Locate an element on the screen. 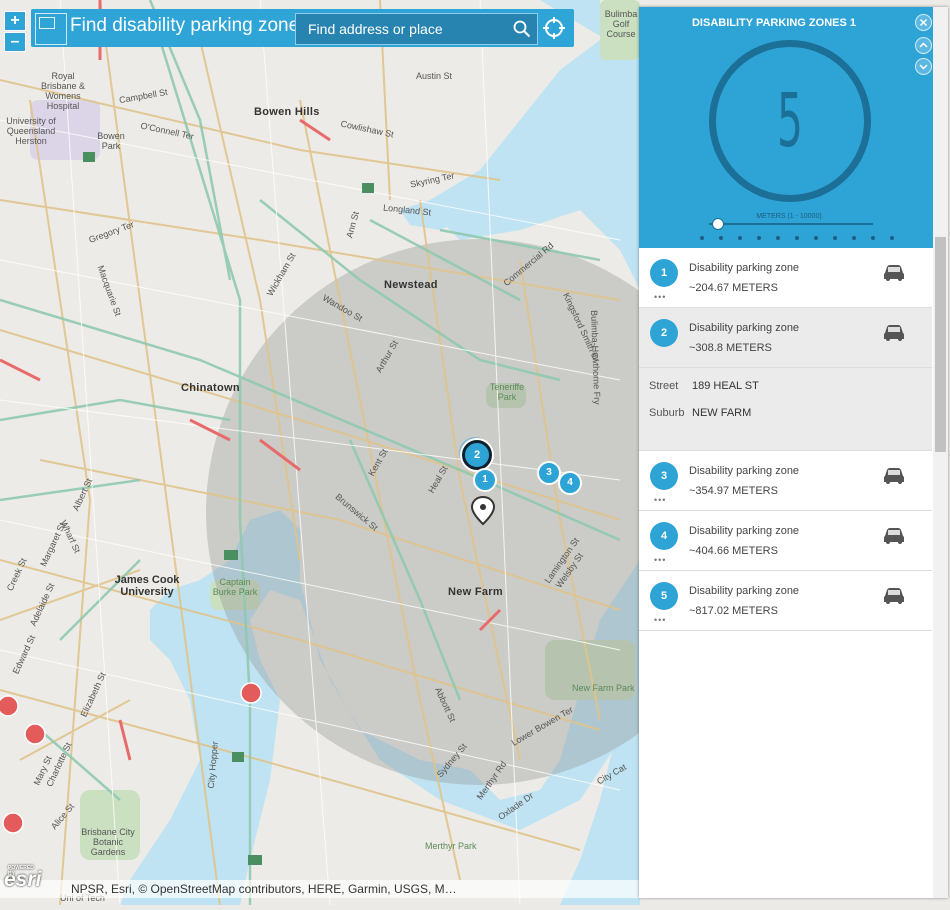 This screenshot has width=950, height=910. app-title: Find disability parking zones is located at coordinates (189, 26).